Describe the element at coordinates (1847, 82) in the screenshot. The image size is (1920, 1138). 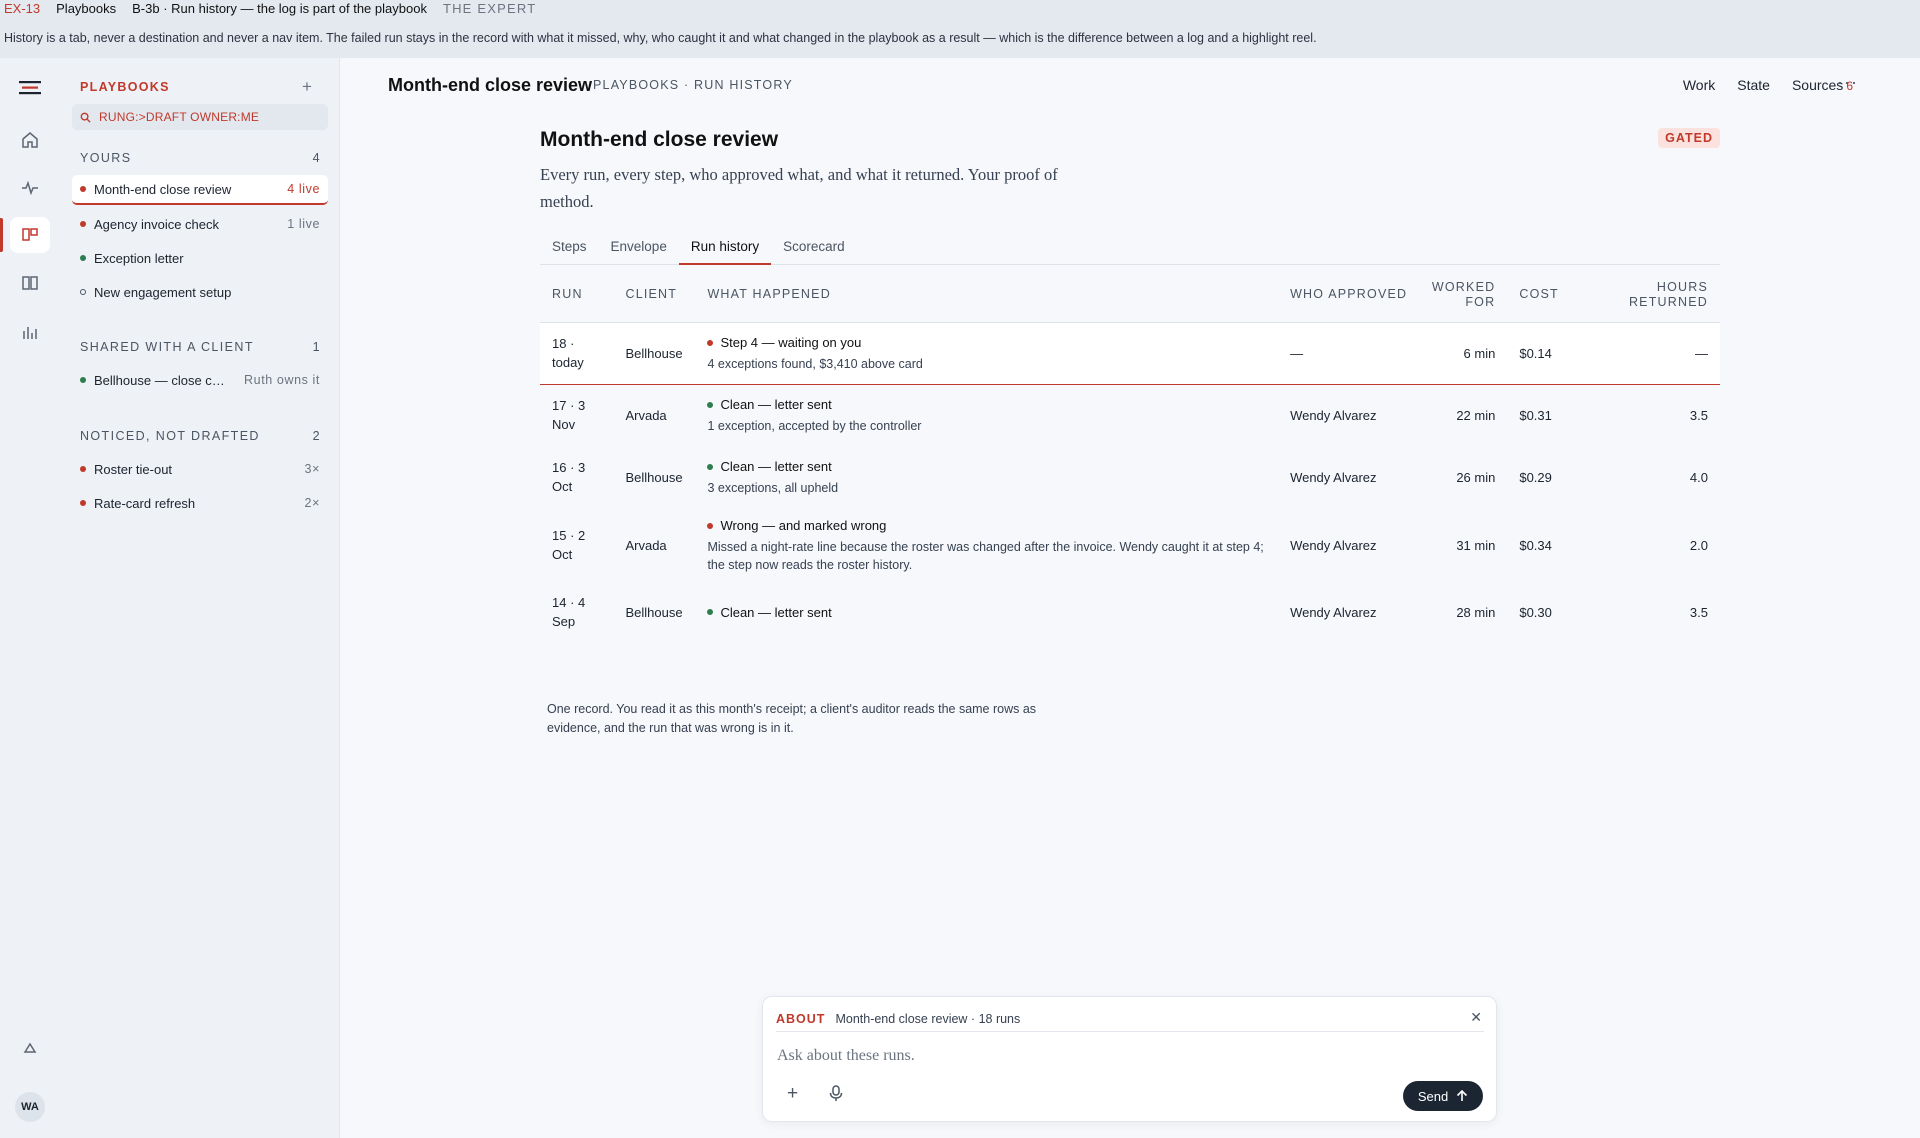
I see `more-options-icon: ···` at that location.